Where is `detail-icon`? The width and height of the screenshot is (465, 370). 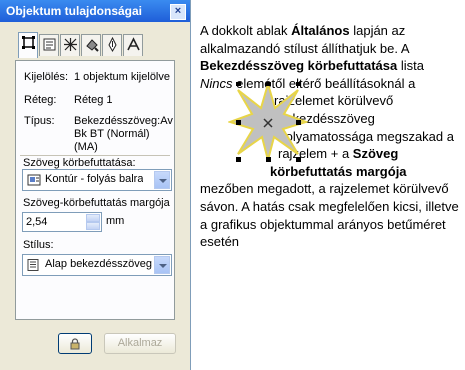
detail-icon is located at coordinates (49, 44).